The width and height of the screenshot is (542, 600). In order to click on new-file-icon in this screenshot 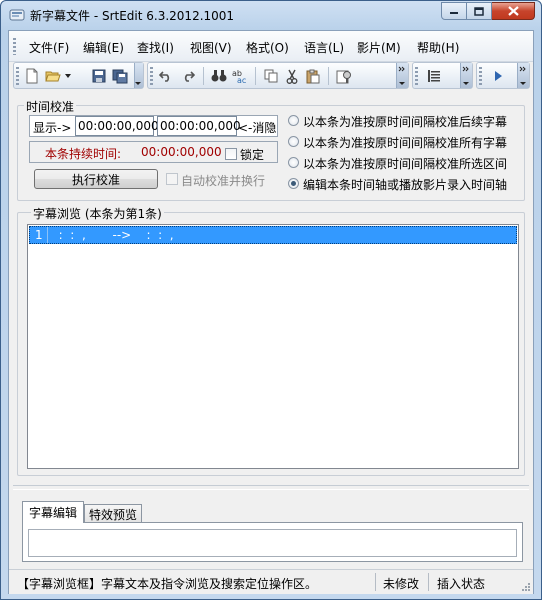, I will do `click(32, 76)`.